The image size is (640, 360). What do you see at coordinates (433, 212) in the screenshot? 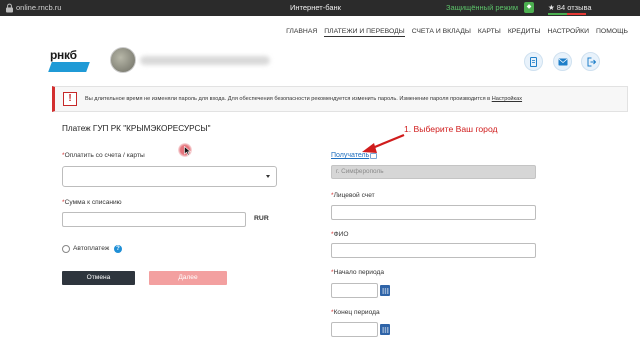
I see `account-input` at bounding box center [433, 212].